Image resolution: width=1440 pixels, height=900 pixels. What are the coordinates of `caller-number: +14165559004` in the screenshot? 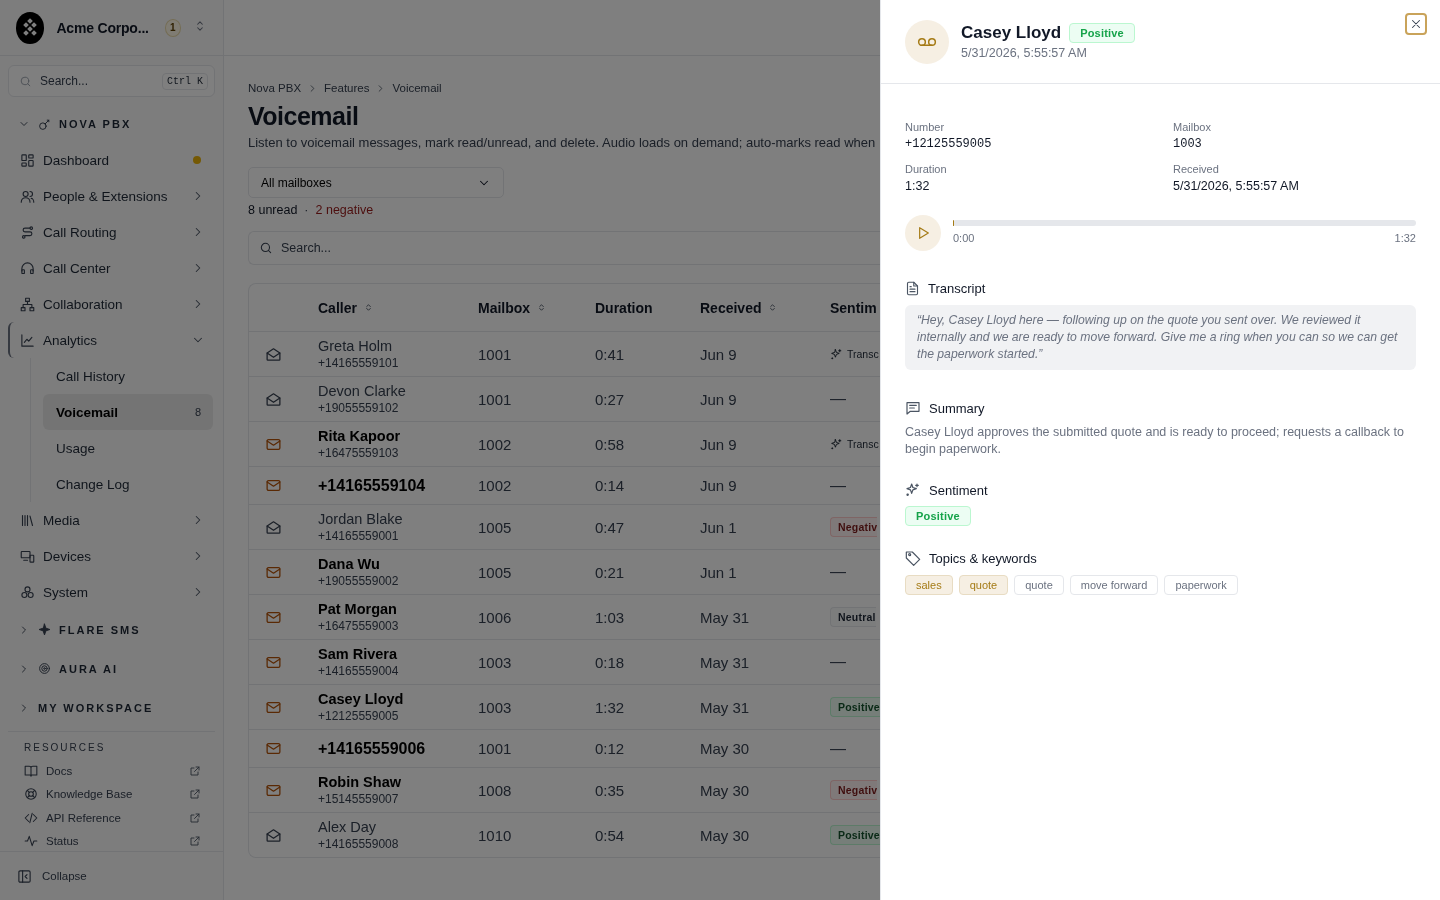 It's located at (359, 671).